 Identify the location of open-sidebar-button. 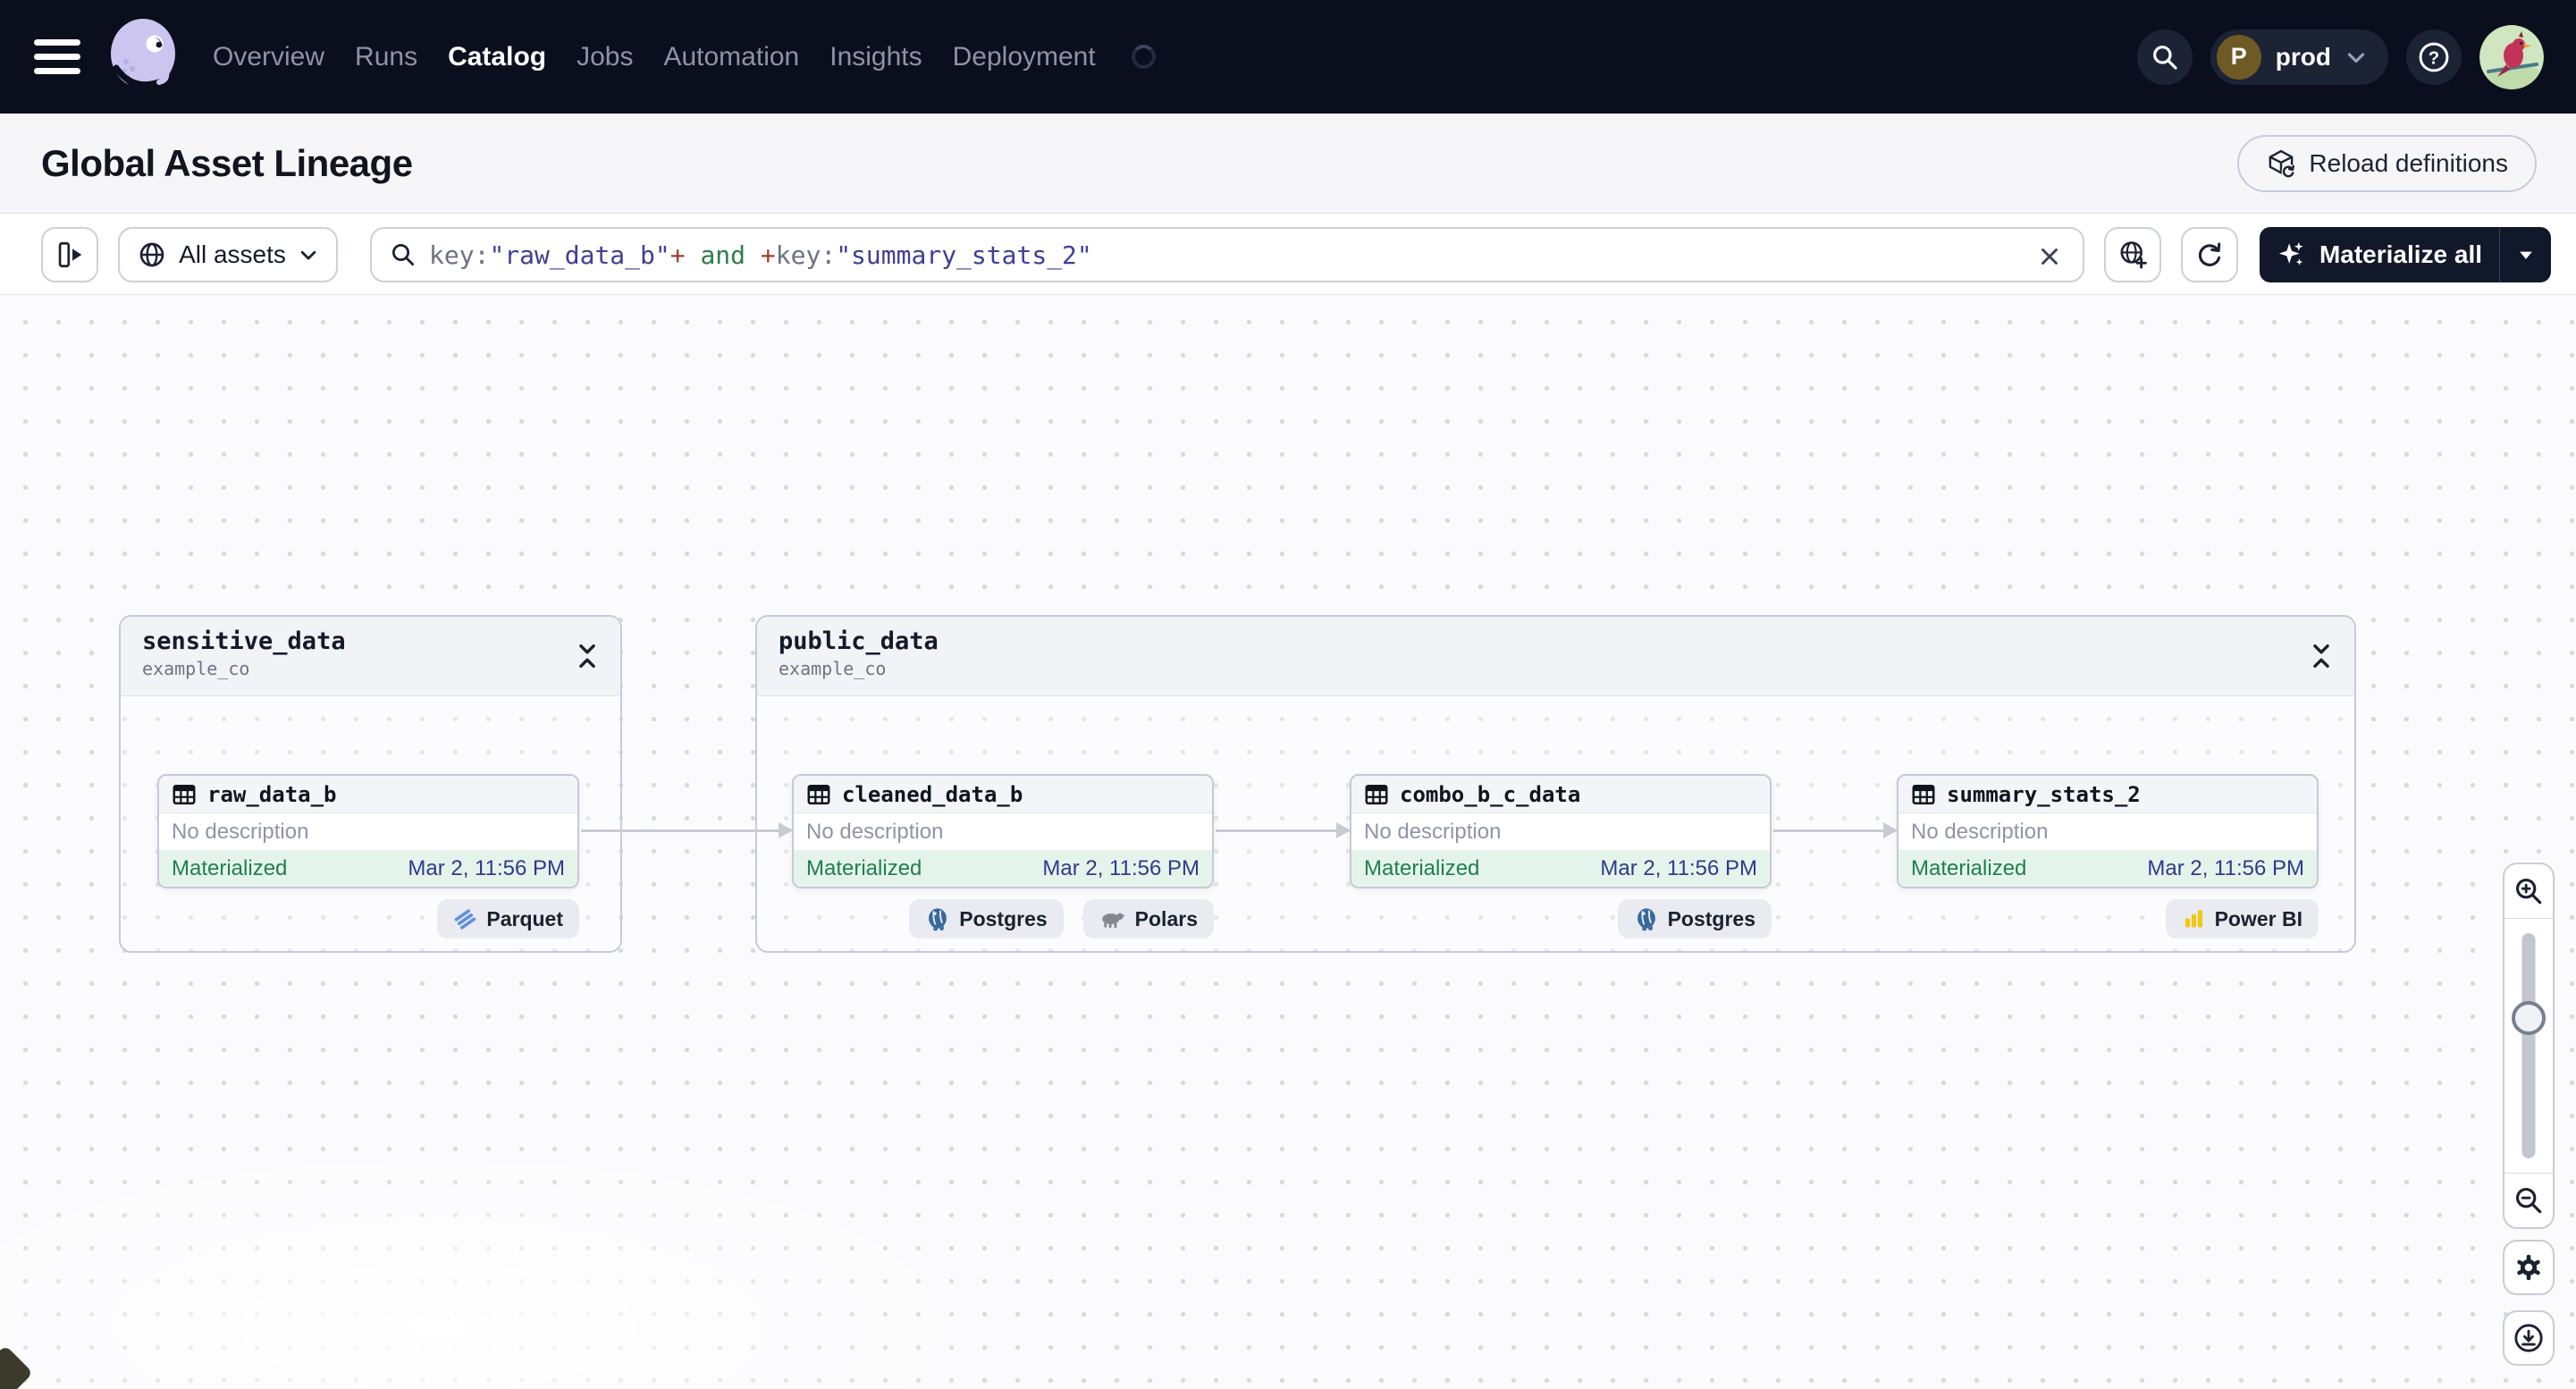
(70, 254).